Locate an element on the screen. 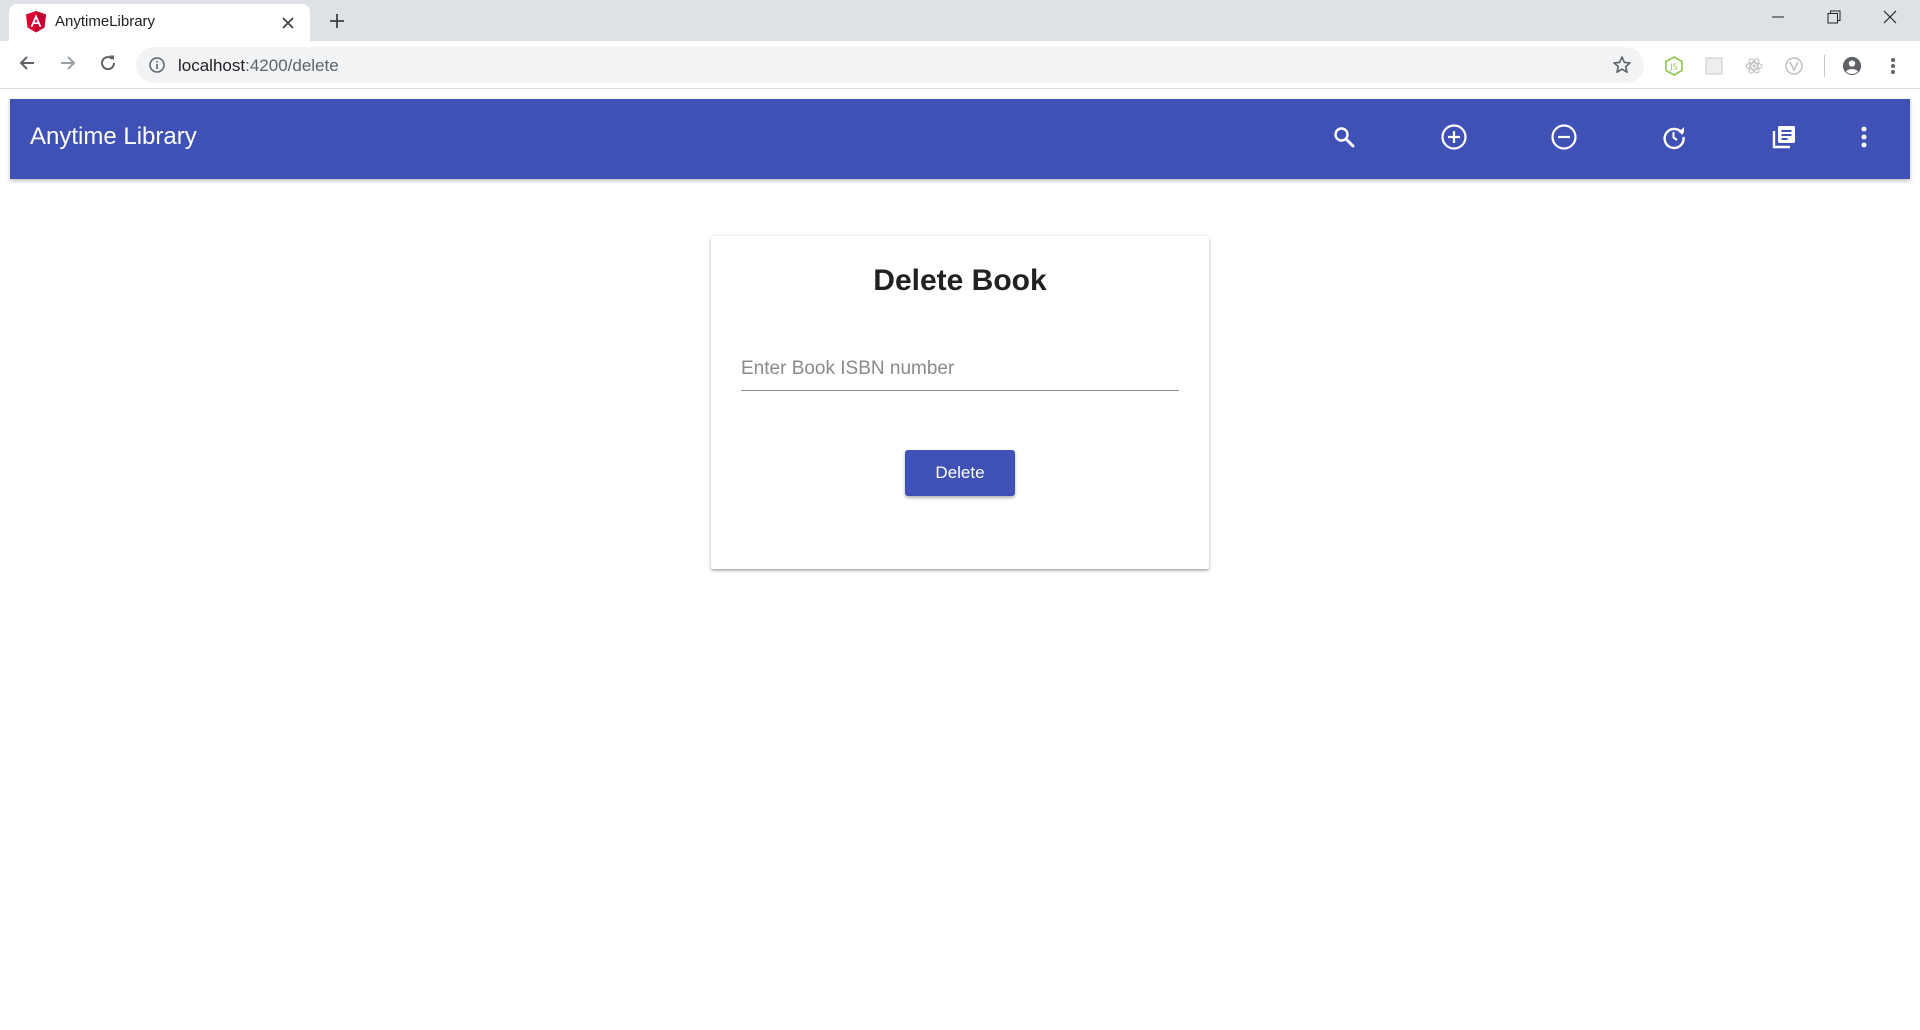  browser-toolbar: localhost:4200/delete JS is located at coordinates (960, 65).